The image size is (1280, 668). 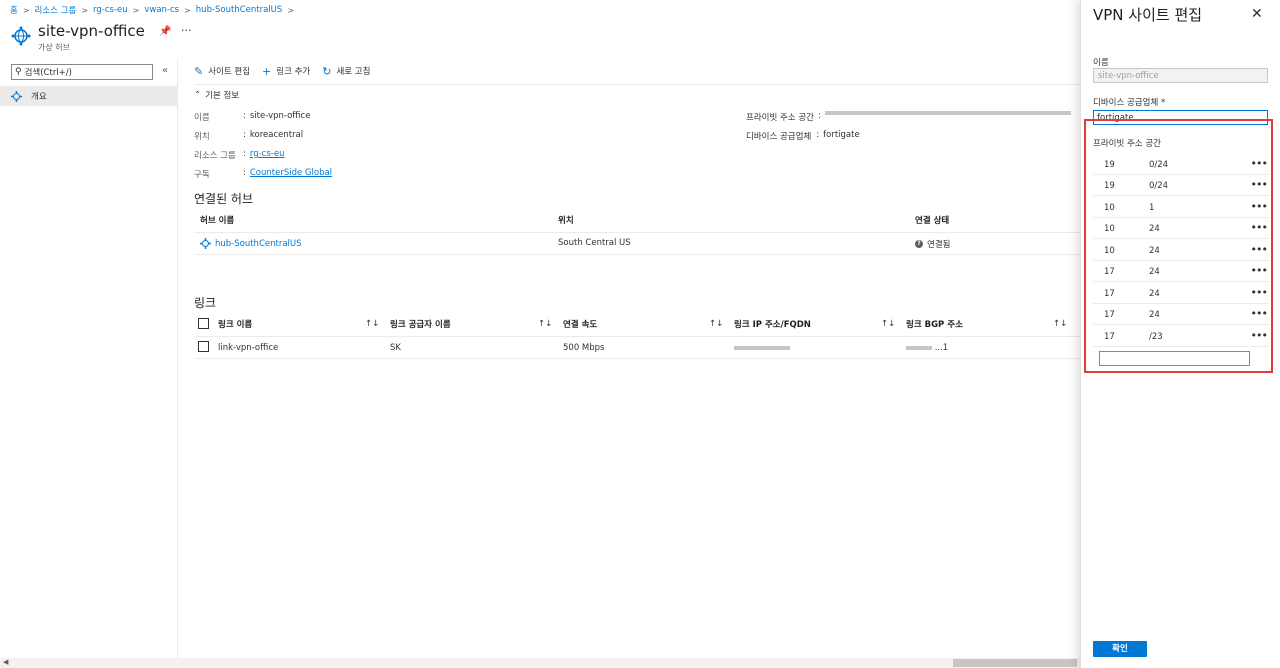 What do you see at coordinates (82, 72) in the screenshot?
I see `search-input: ⚲ 검색(Ctrl+/)` at bounding box center [82, 72].